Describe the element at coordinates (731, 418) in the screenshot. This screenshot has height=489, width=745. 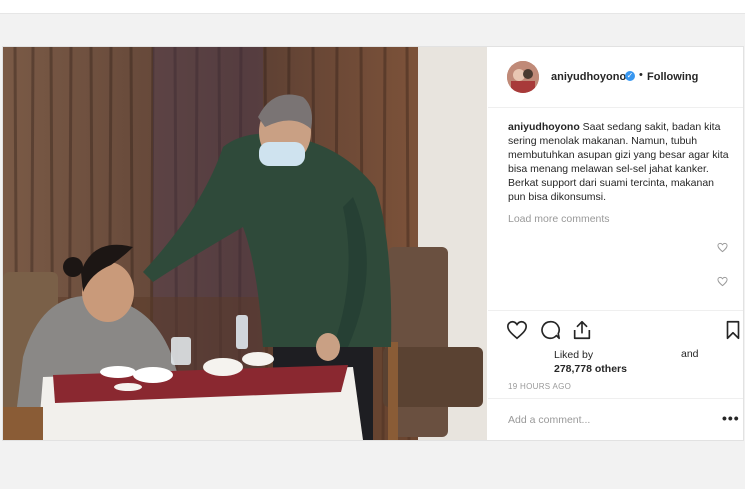
I see `more-options-icon: •••` at that location.